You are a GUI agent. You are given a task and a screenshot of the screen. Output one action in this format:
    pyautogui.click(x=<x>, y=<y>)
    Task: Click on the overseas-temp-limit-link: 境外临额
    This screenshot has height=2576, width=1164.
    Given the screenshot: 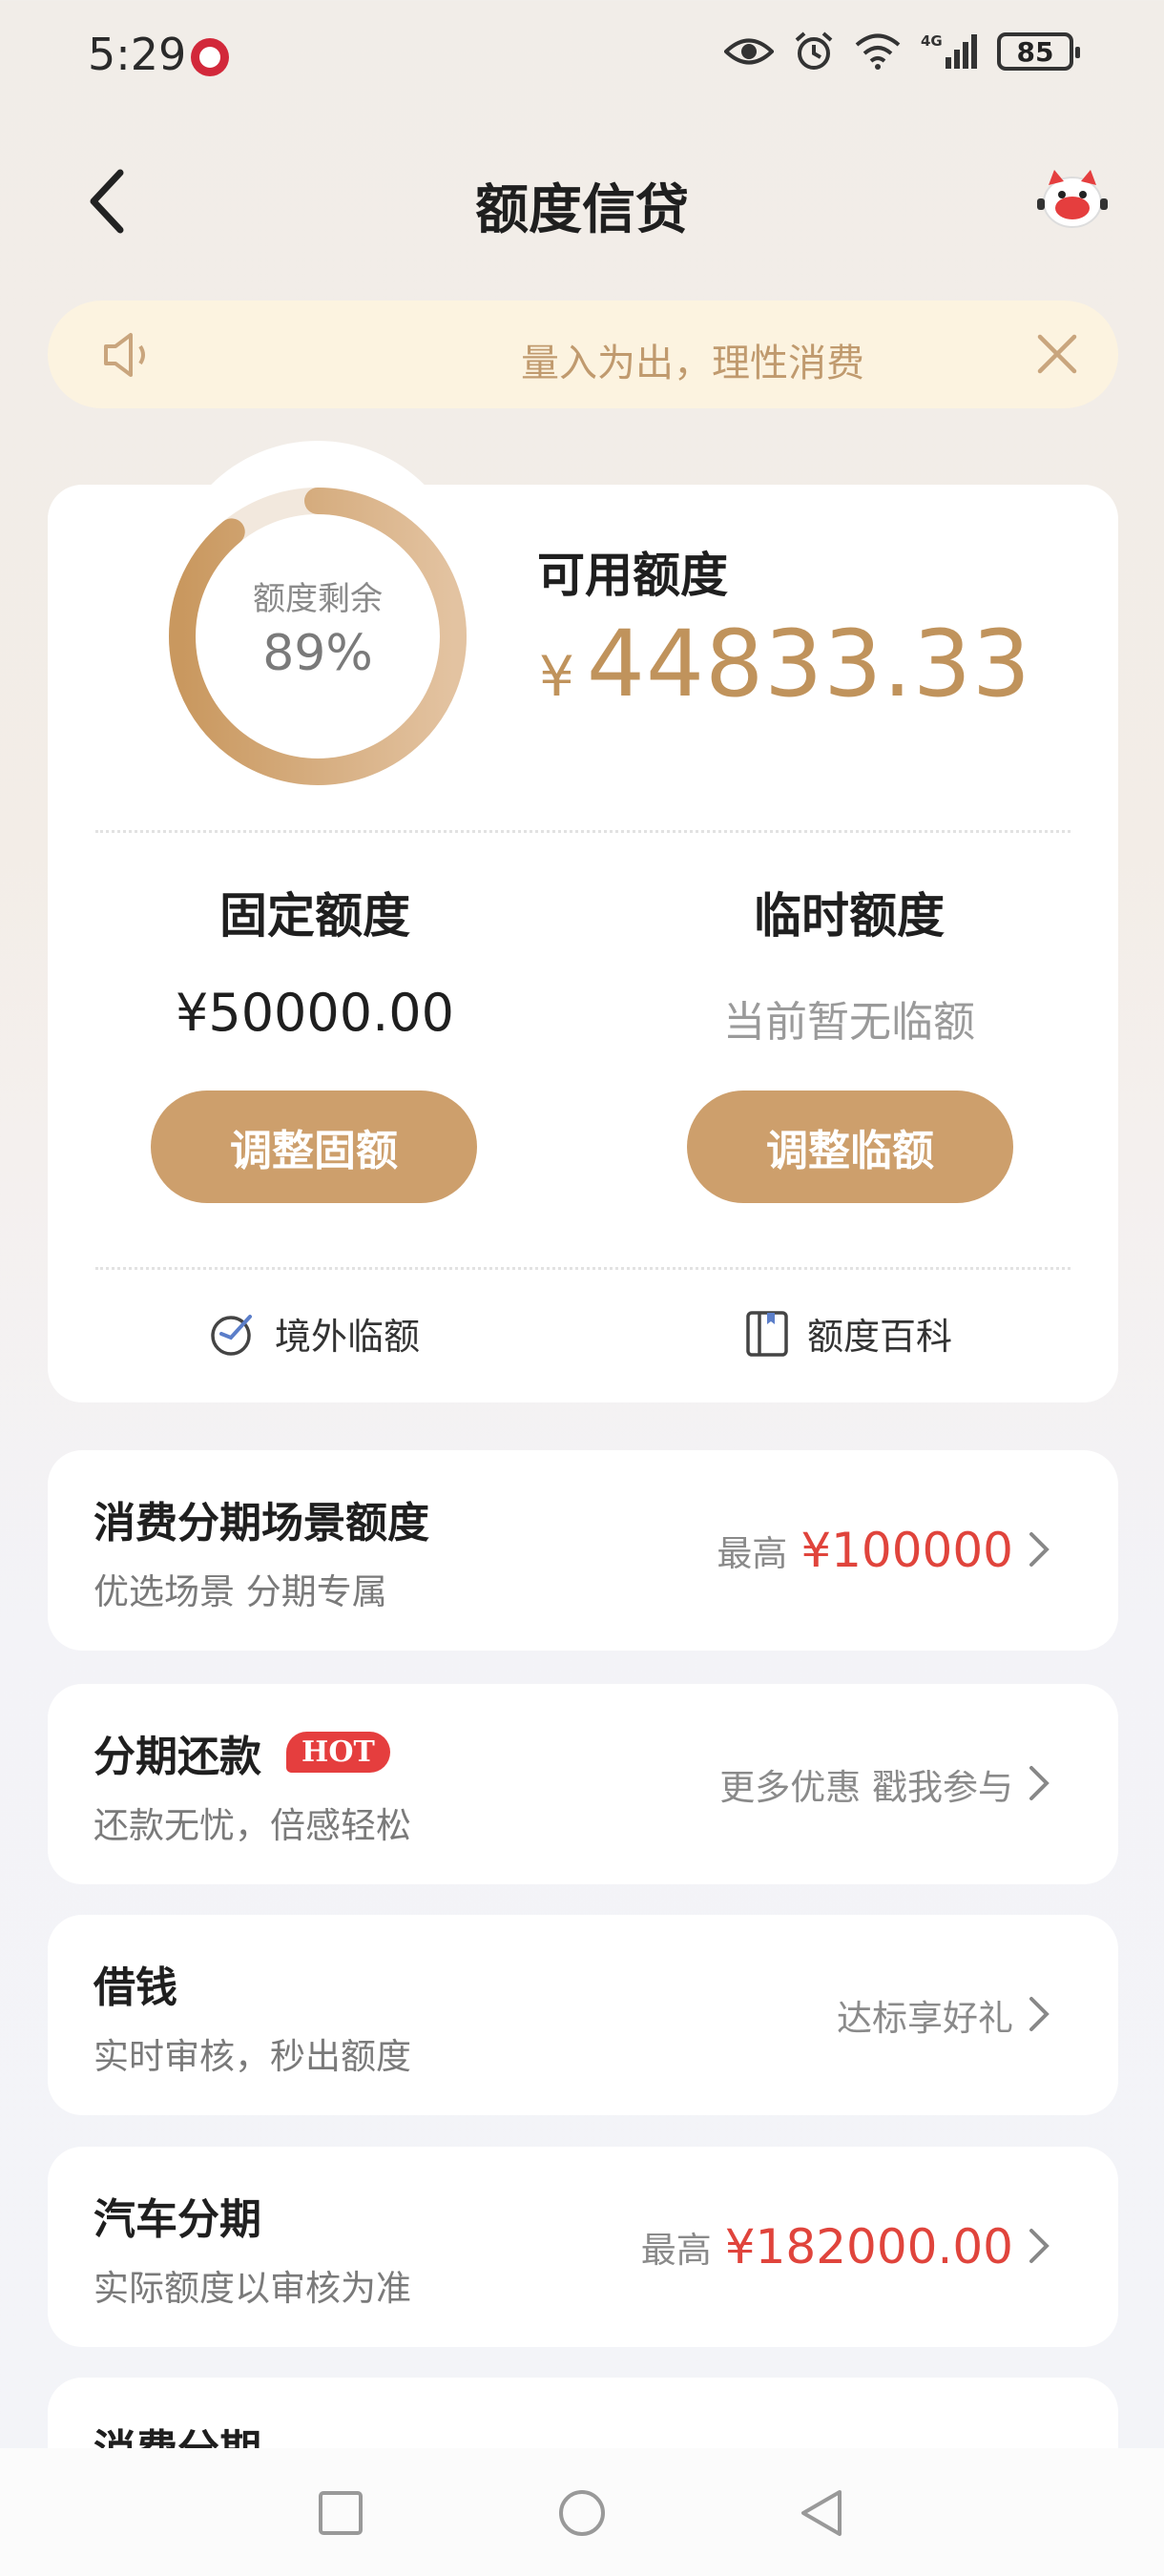 What is the action you would take?
    pyautogui.click(x=314, y=1333)
    